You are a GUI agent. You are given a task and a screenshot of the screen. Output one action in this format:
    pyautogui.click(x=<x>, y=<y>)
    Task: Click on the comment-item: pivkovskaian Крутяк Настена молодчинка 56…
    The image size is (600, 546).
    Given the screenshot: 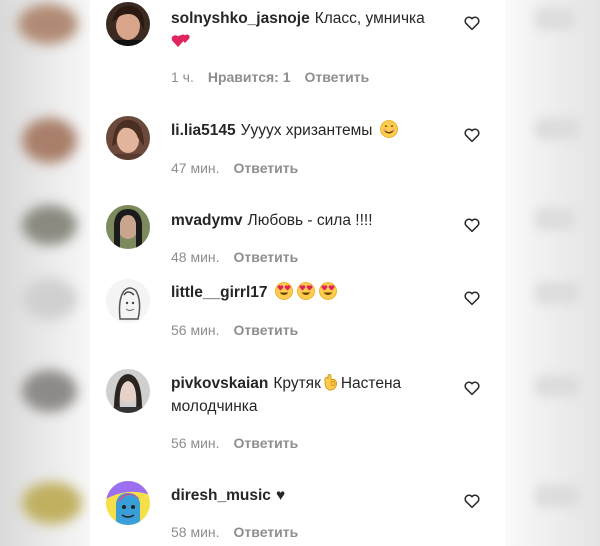 What is the action you would take?
    pyautogui.click(x=297, y=415)
    